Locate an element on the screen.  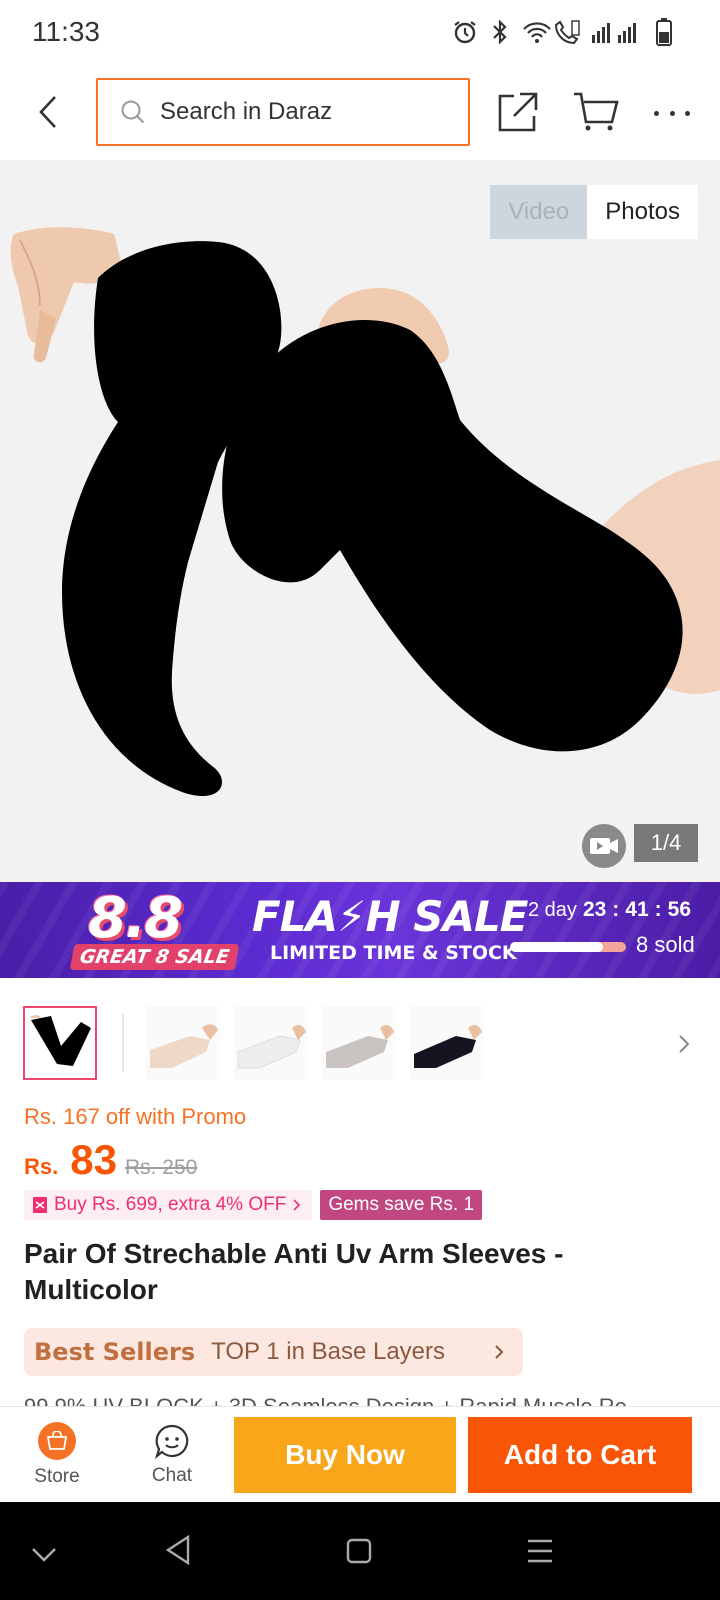
chevron-left-icon is located at coordinates (47, 112).